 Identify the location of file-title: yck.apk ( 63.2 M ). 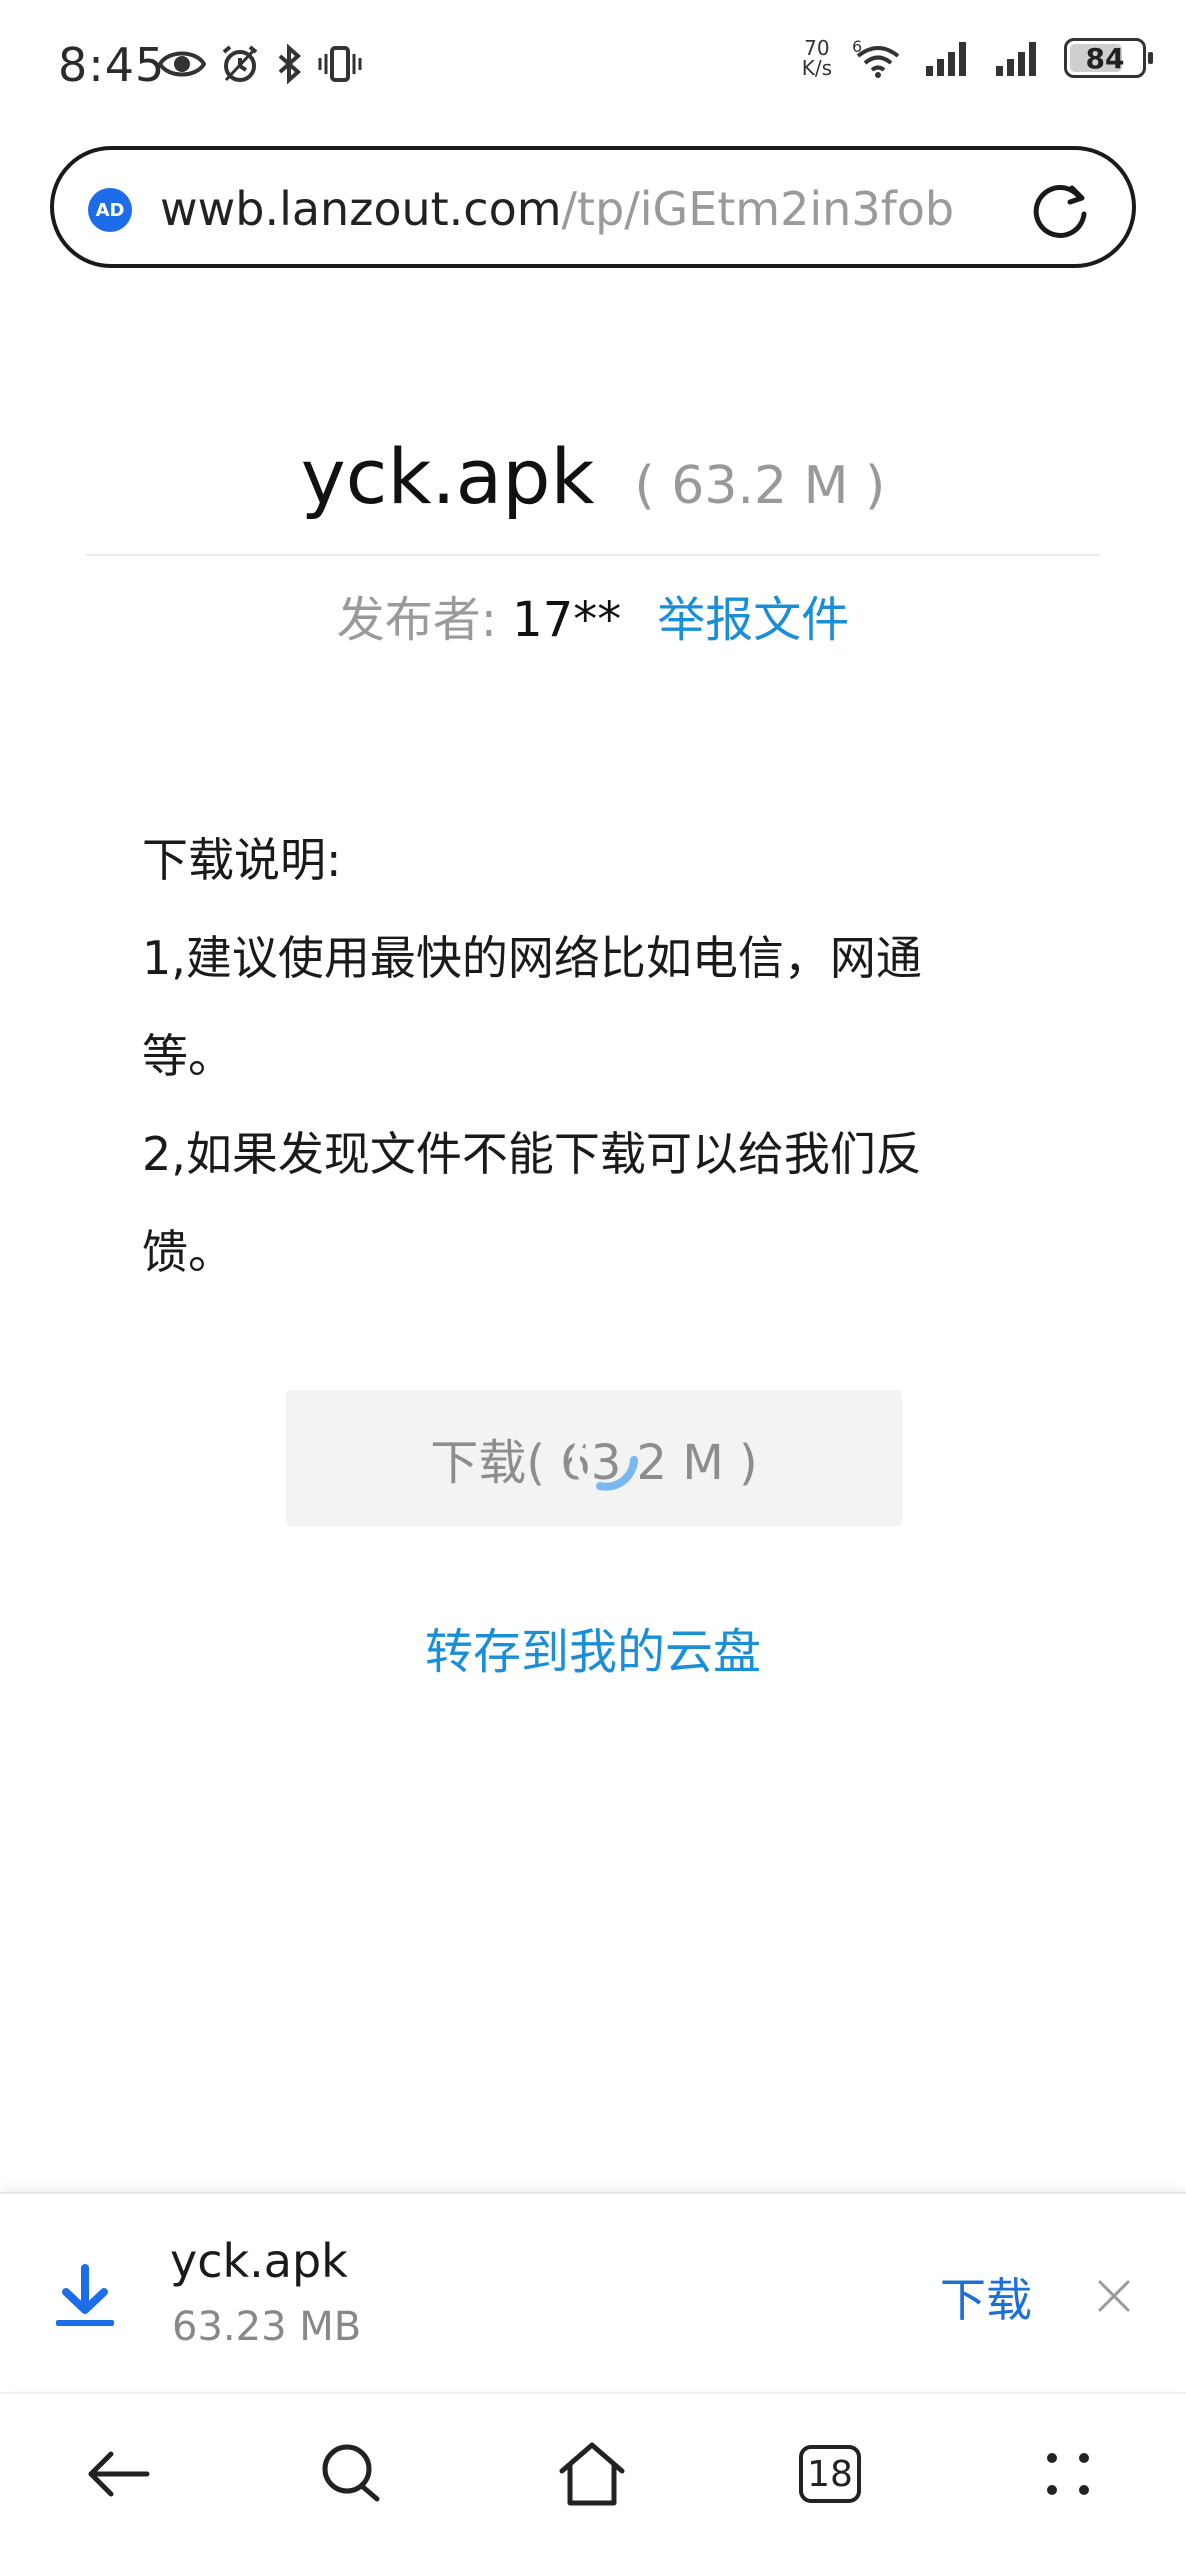
(593, 476).